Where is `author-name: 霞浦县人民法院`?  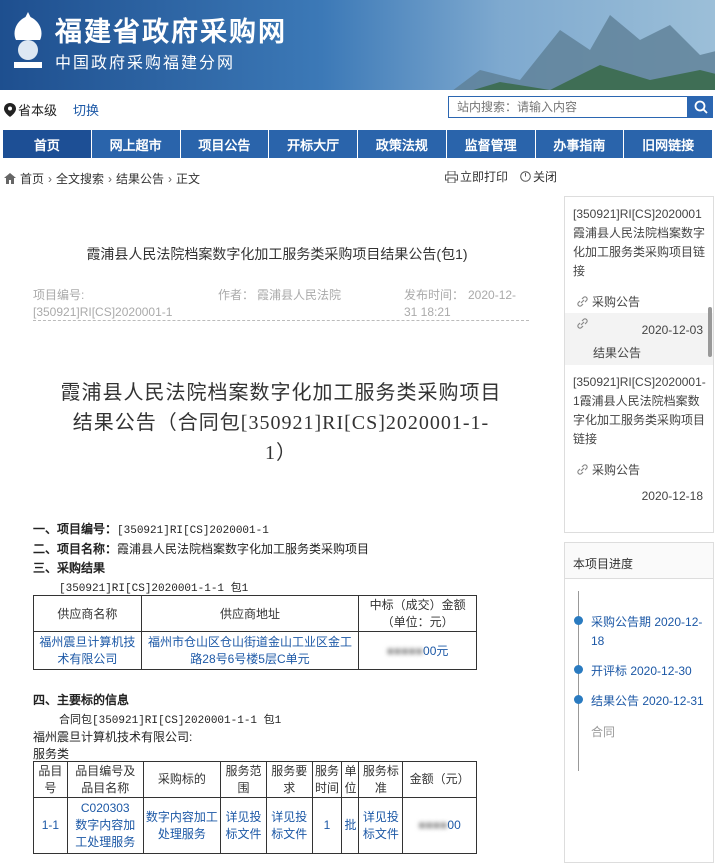 author-name: 霞浦县人民法院 is located at coordinates (299, 295).